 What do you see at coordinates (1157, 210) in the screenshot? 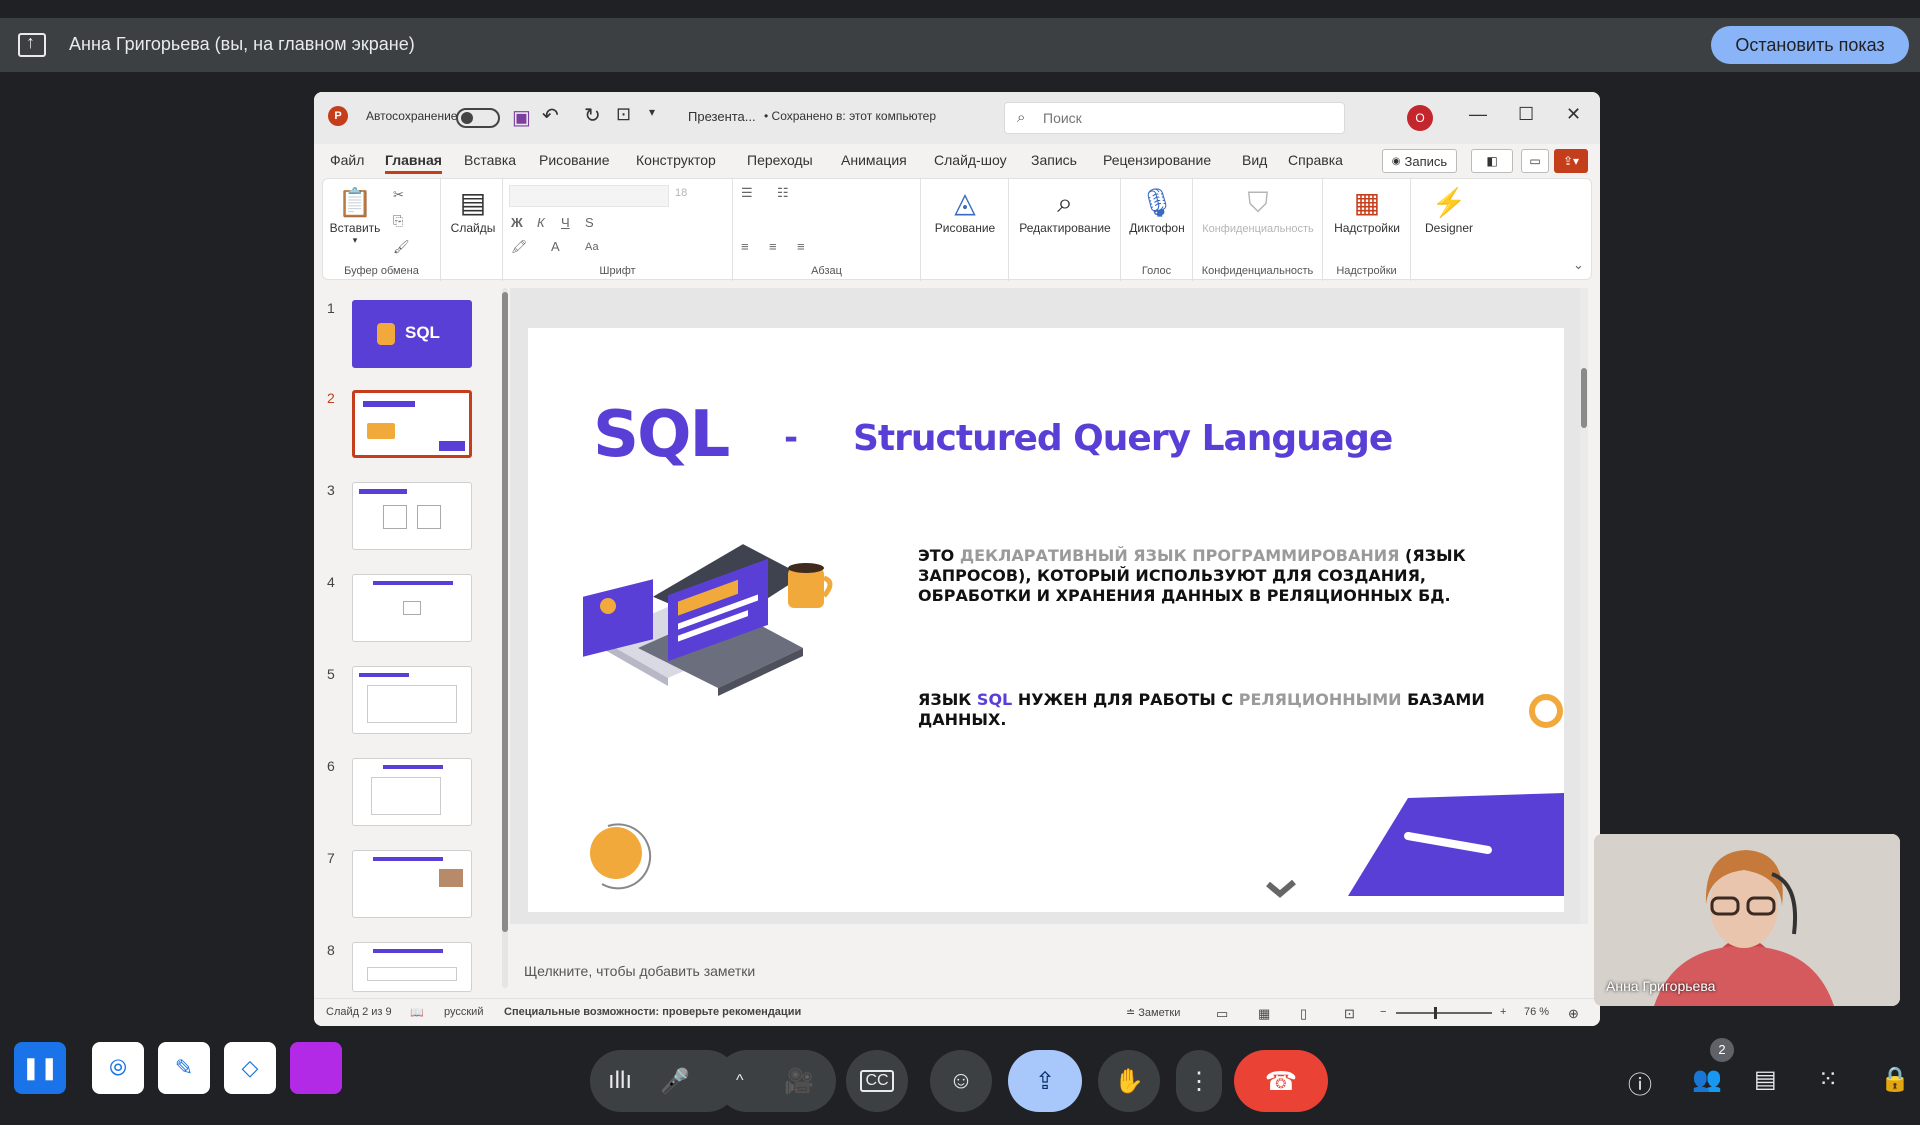
I see `dictate-button: 🎙 Диктофон` at bounding box center [1157, 210].